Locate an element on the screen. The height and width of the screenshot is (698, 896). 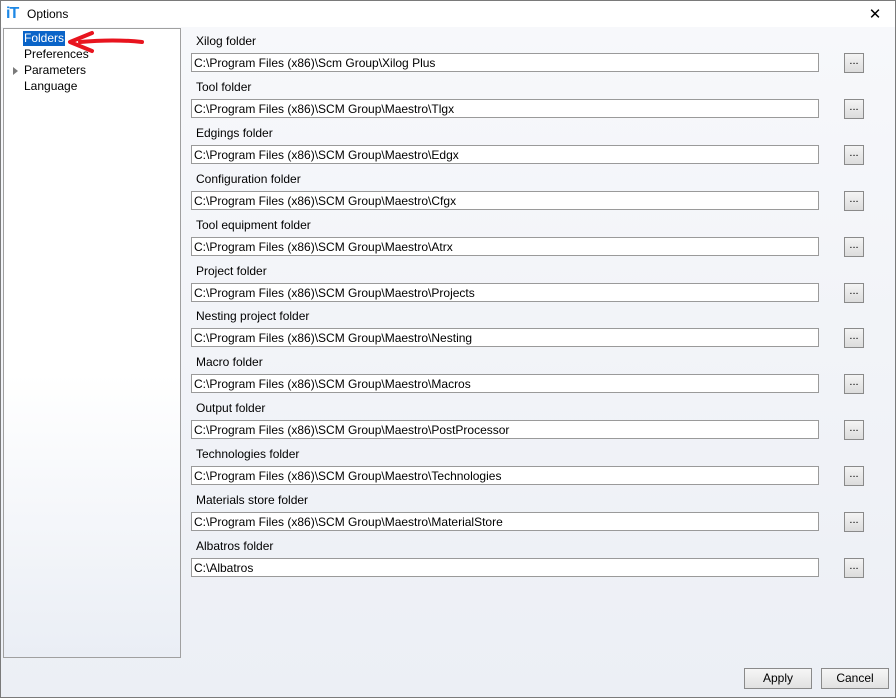
window-title: Options is located at coordinates (48, 14).